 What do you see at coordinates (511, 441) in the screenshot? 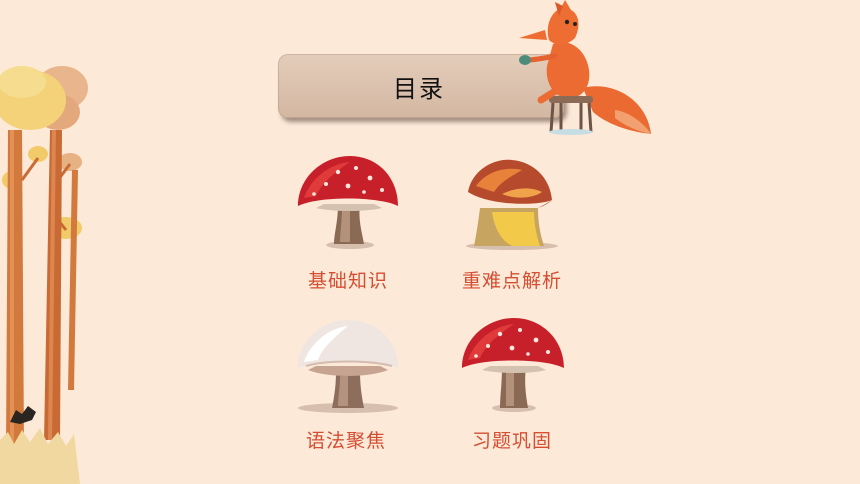
I see `menu-label-exercise-consolidation: 习题巩固` at bounding box center [511, 441].